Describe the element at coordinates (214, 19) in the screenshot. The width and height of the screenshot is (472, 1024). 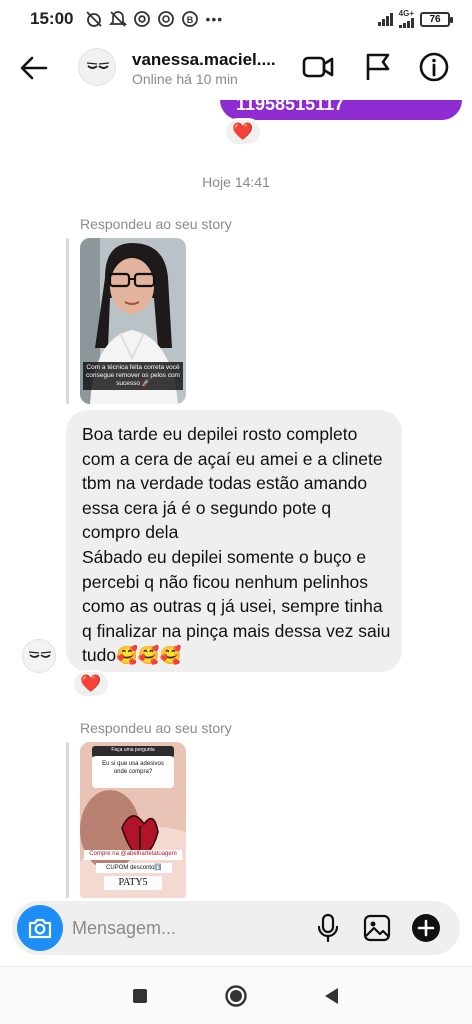
I see `more-notifications-icon: •••` at that location.